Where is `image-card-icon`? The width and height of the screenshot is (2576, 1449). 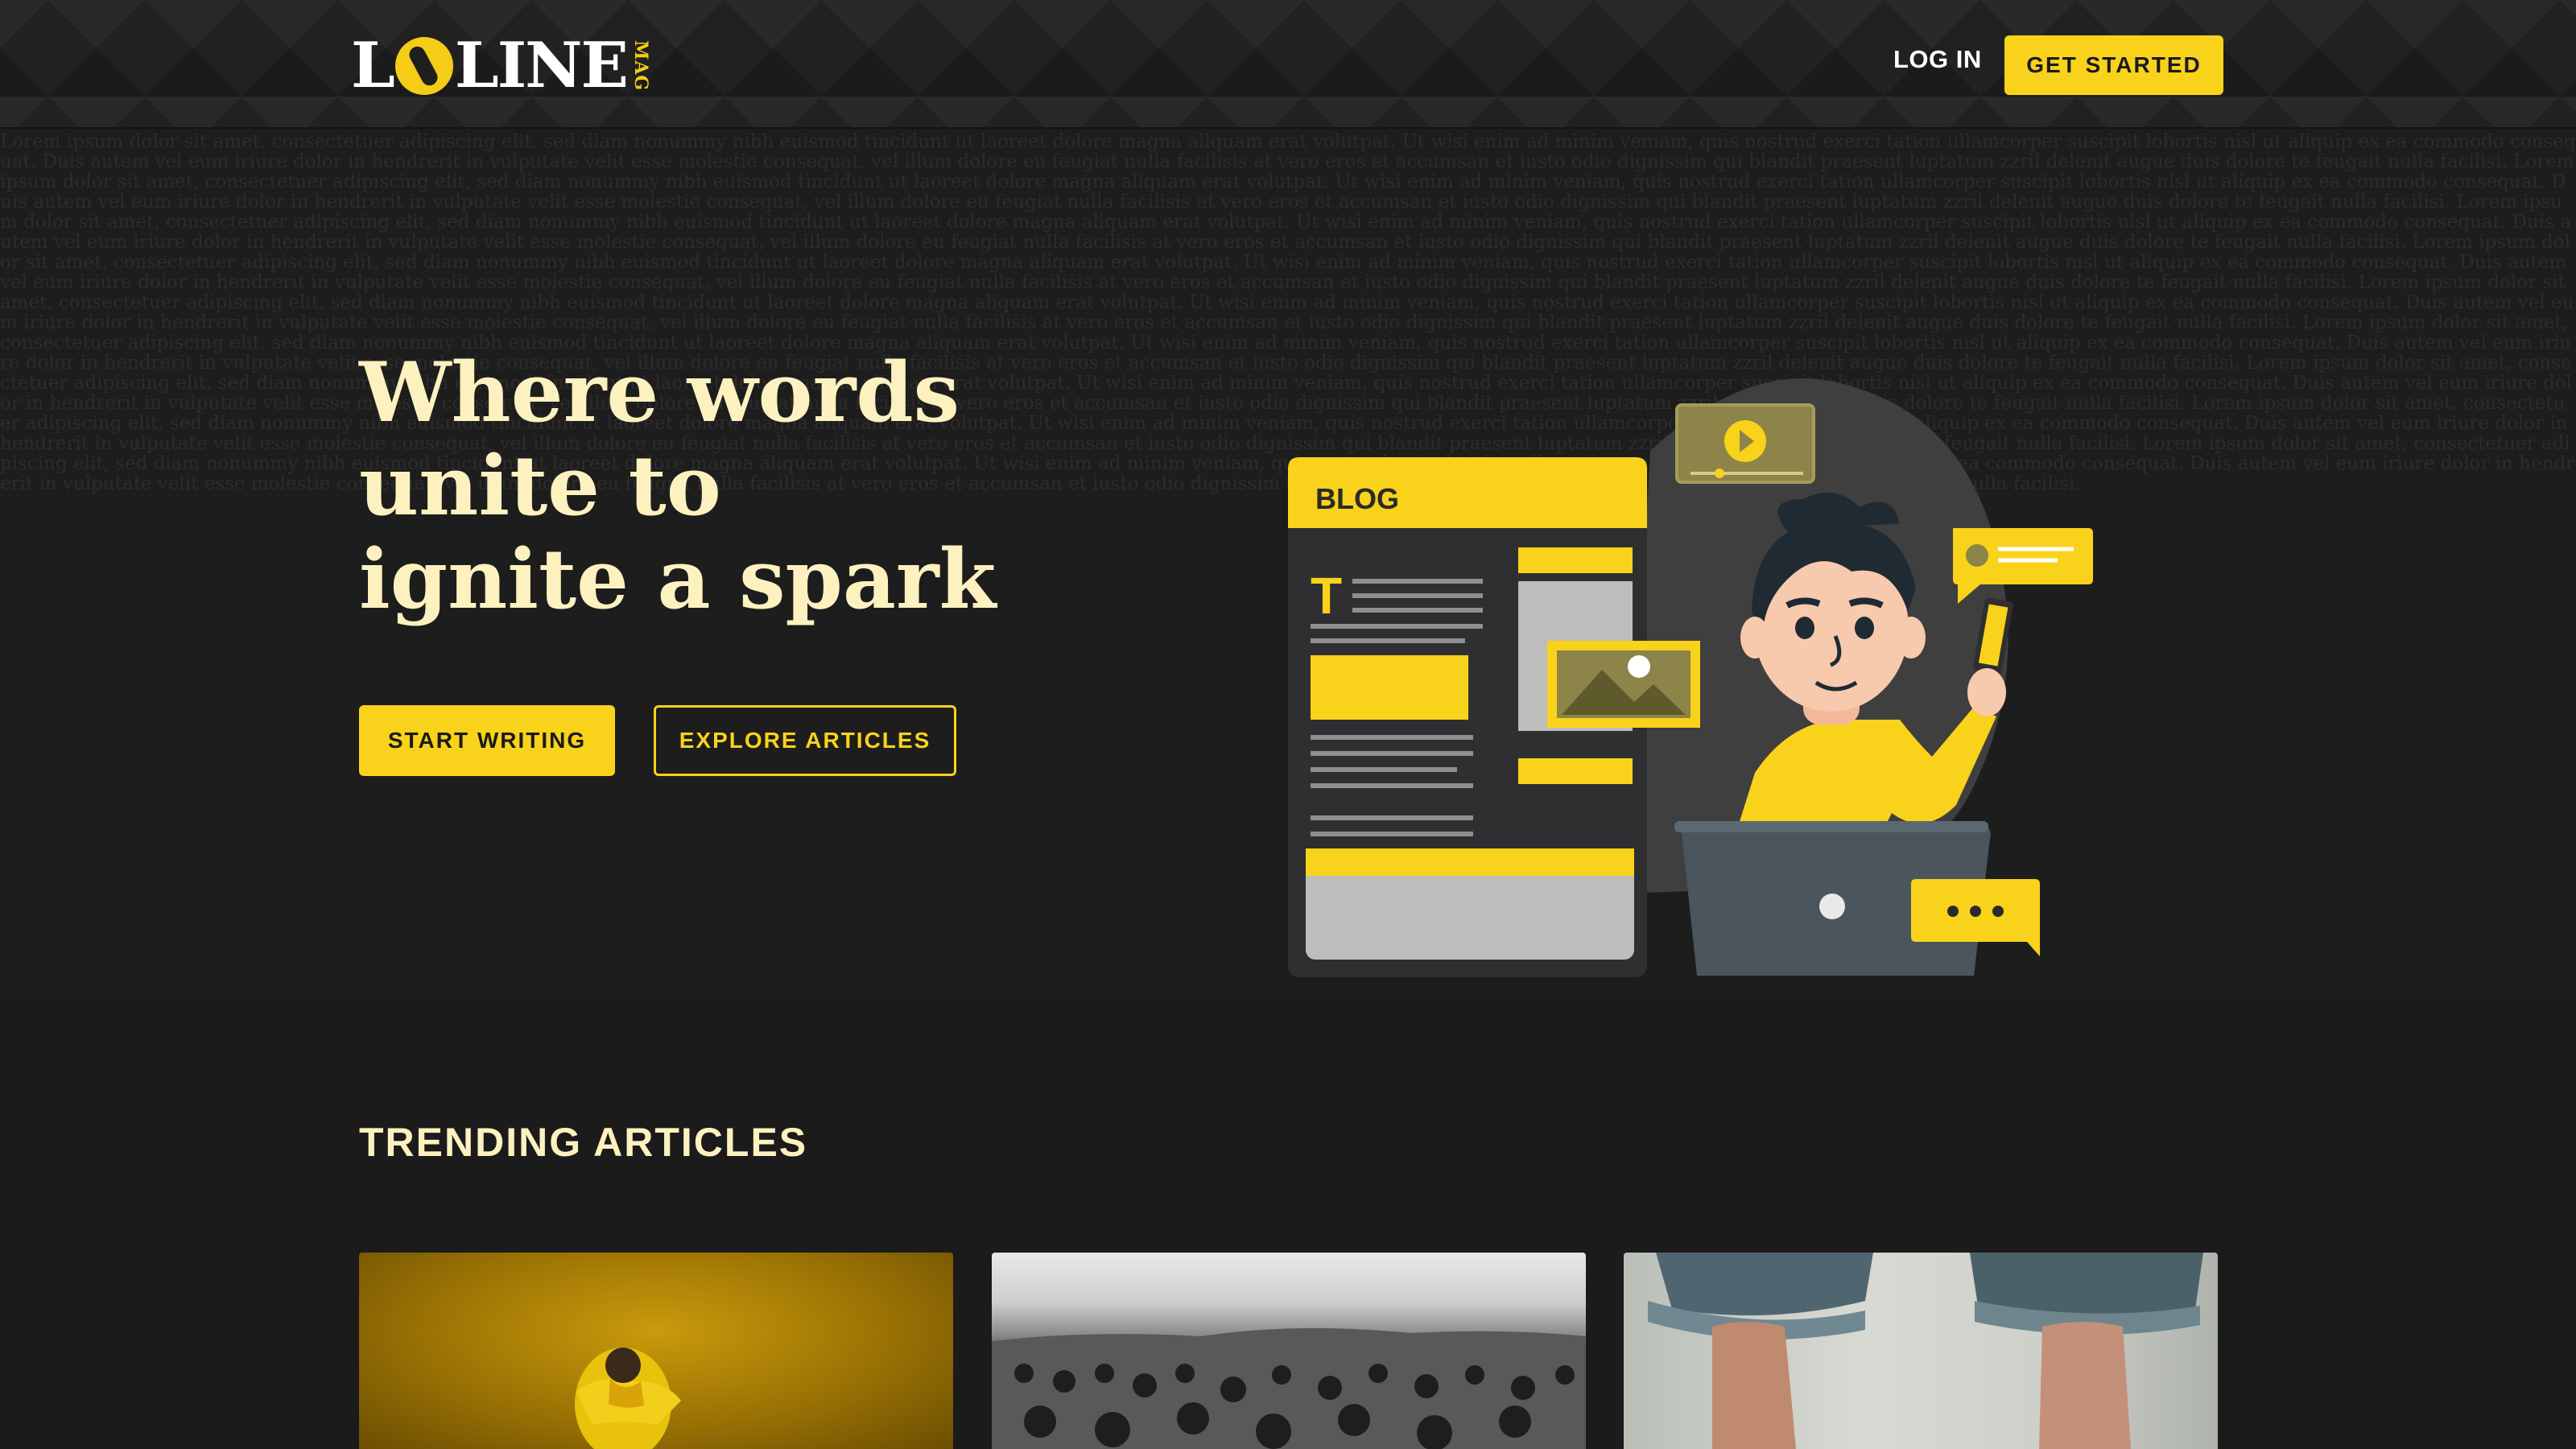
image-card-icon is located at coordinates (1623, 684).